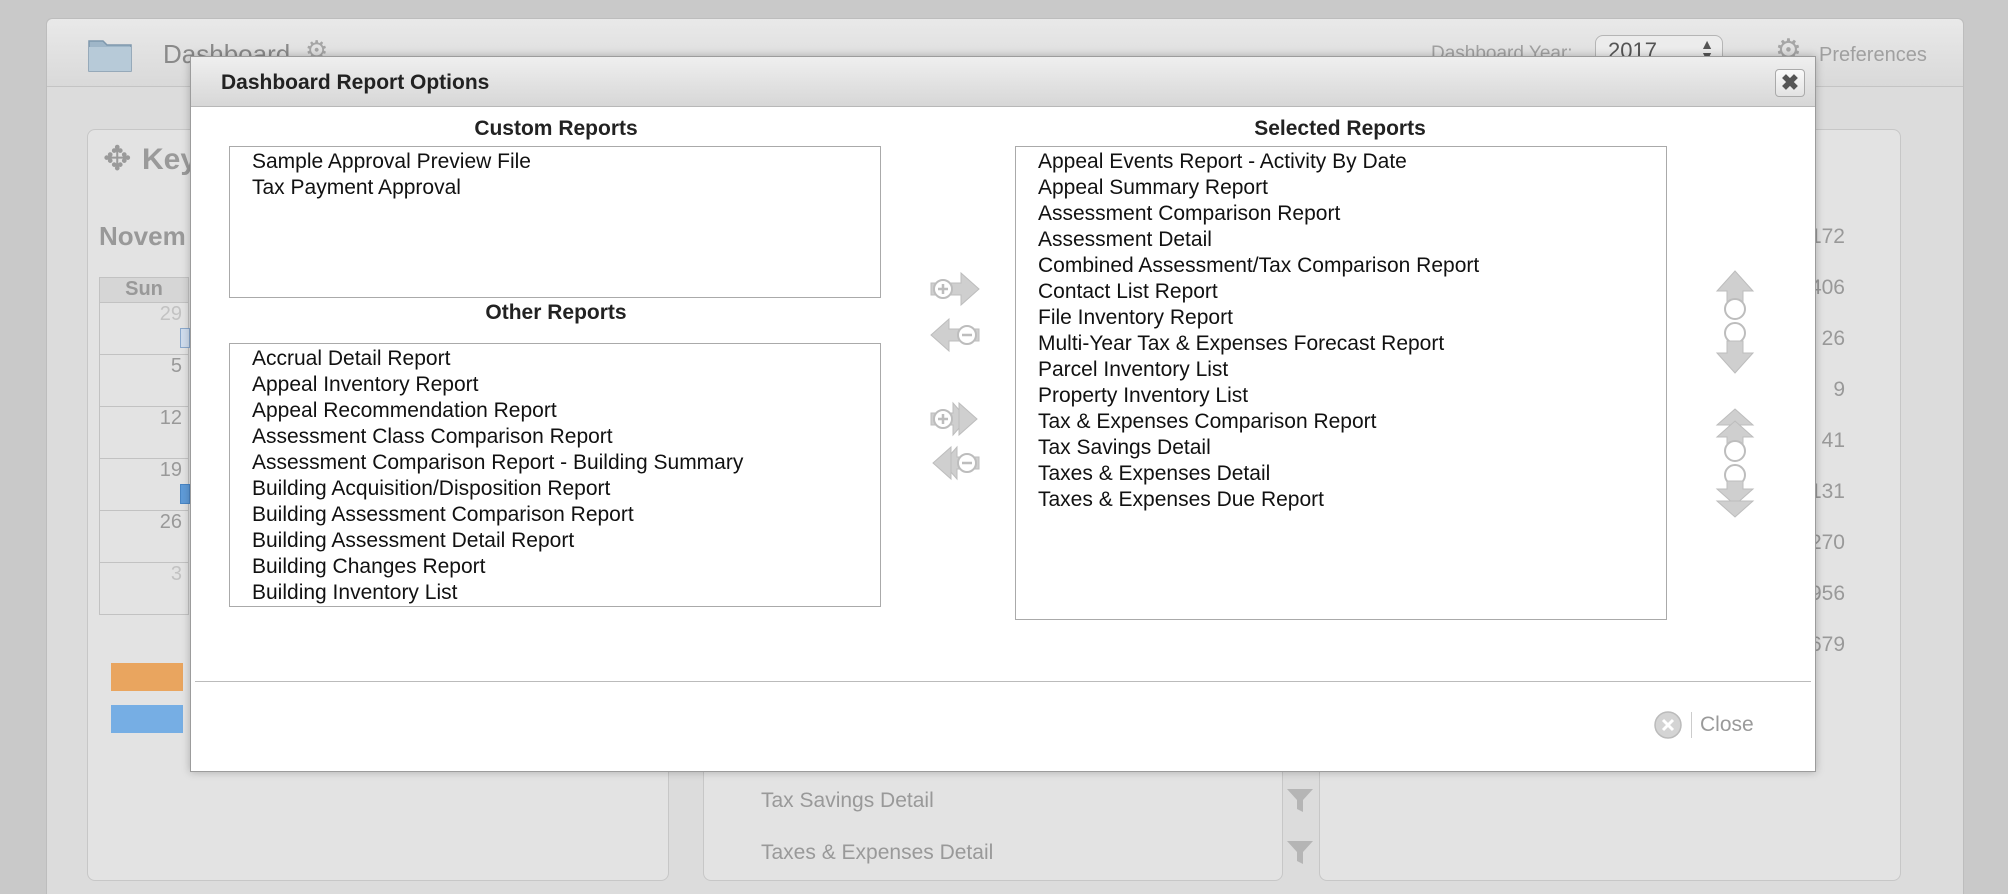  What do you see at coordinates (170, 159) in the screenshot?
I see `key-dates-title: Key` at bounding box center [170, 159].